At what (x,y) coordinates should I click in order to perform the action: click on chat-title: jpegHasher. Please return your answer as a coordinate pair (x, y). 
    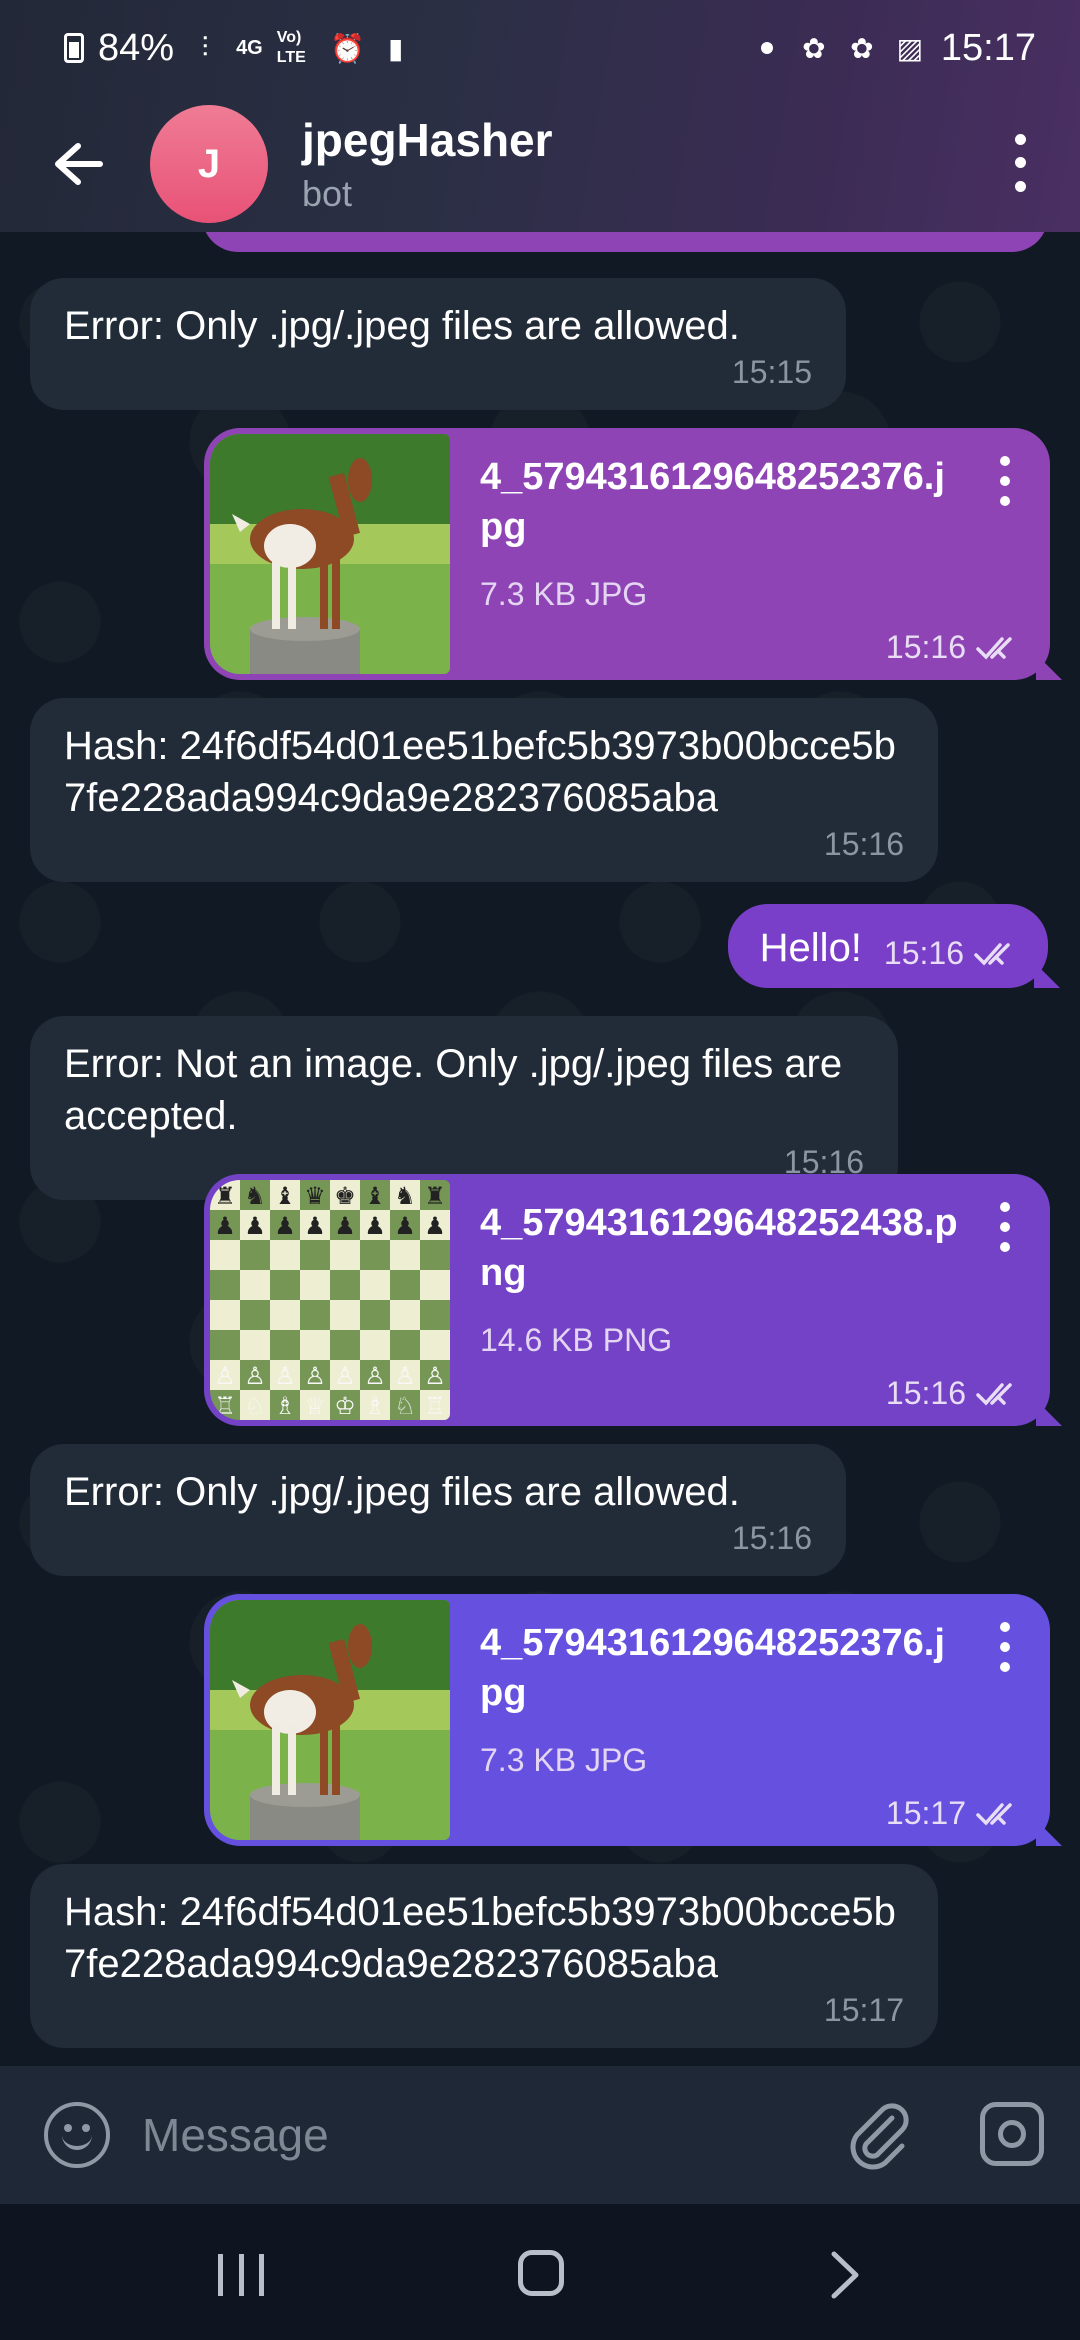
    Looking at the image, I should click on (427, 140).